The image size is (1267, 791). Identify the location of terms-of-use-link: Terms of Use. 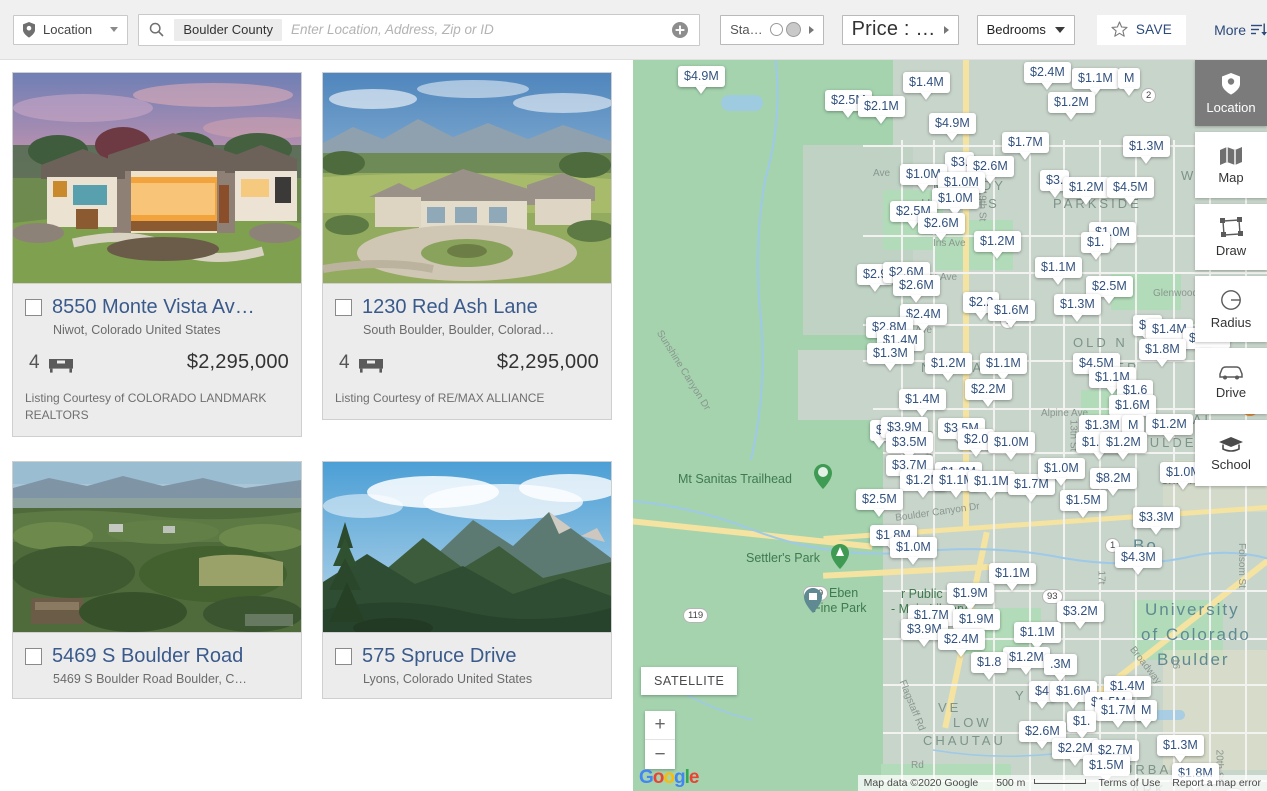
(1129, 783).